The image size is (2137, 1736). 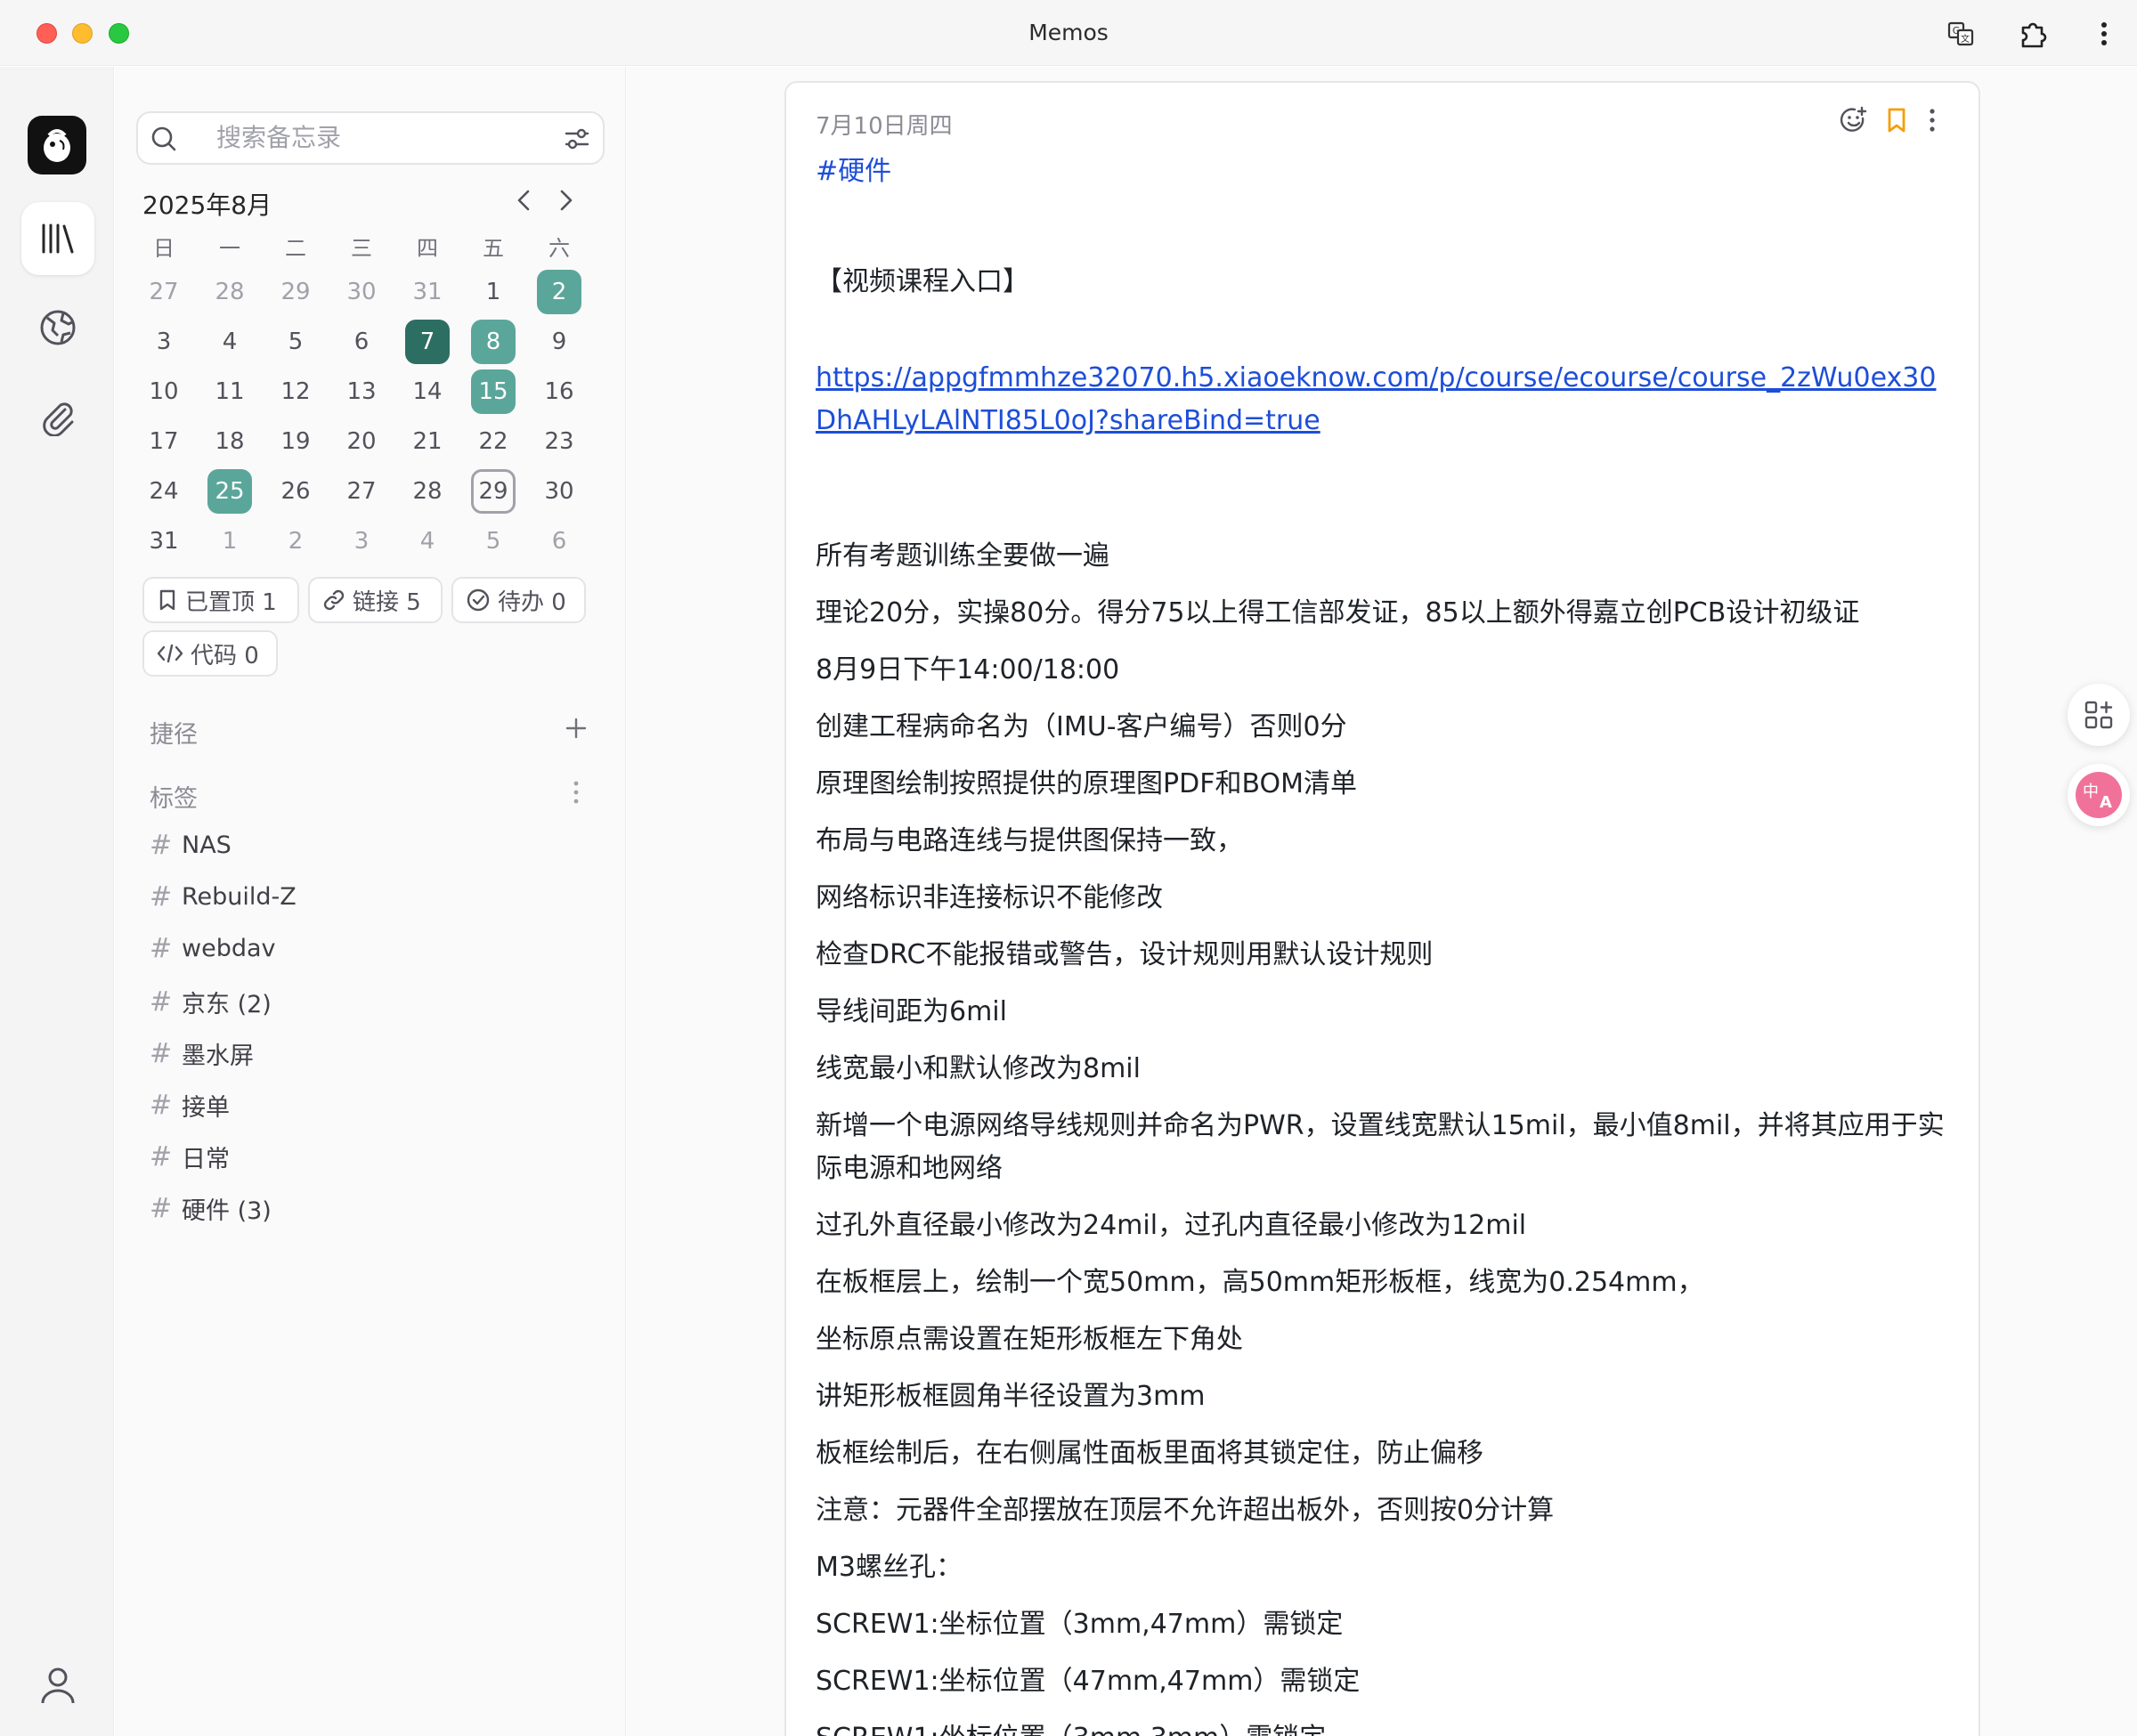 What do you see at coordinates (229, 491) in the screenshot?
I see `calendar-day-with-memos: 25` at bounding box center [229, 491].